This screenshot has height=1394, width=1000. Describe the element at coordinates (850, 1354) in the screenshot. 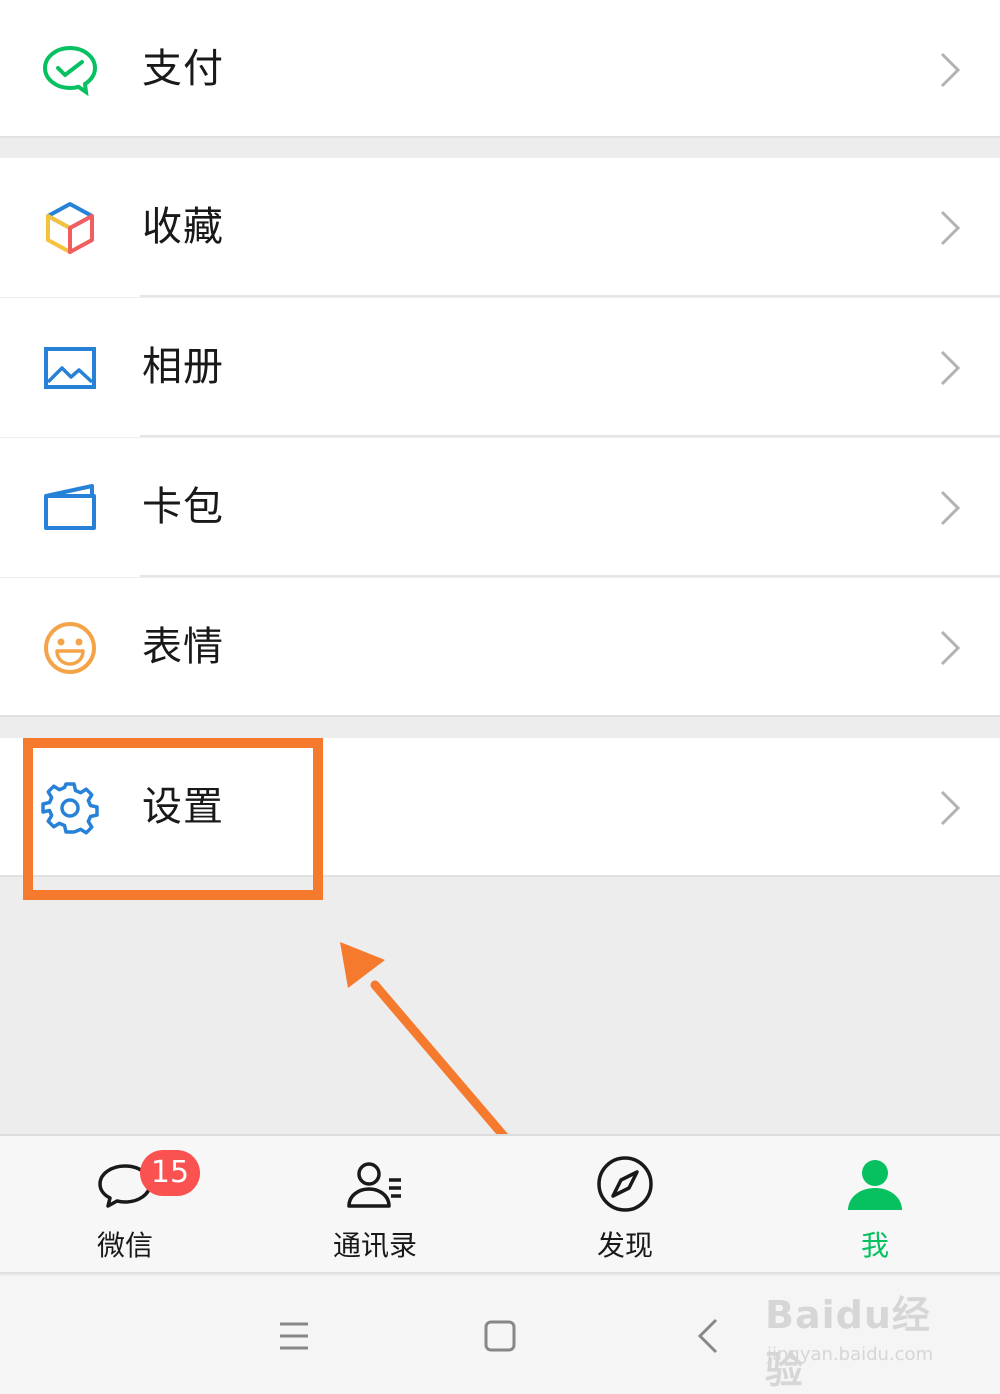

I see `watermark-url: jingyan.baidu.com` at that location.